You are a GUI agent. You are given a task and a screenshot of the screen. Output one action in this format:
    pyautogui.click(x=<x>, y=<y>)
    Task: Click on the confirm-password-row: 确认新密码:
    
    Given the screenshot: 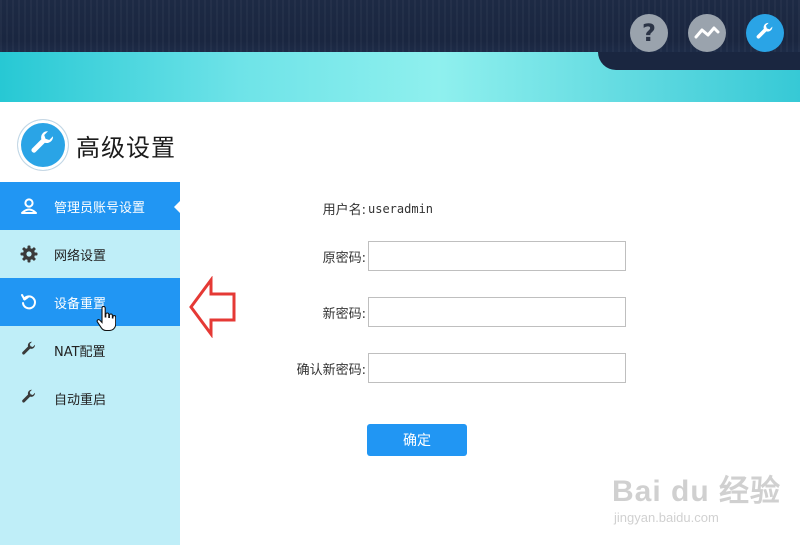 What is the action you would take?
    pyautogui.click(x=313, y=368)
    